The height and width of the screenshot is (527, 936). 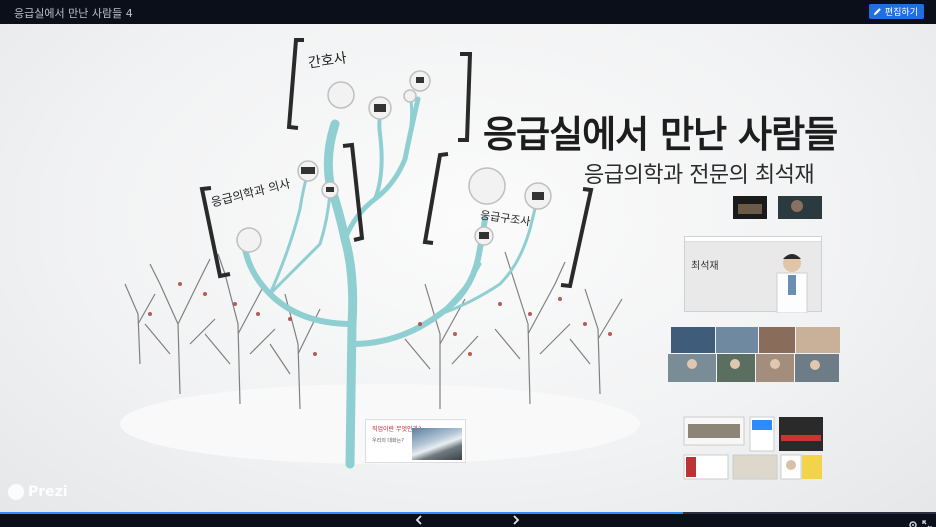 What do you see at coordinates (388, 441) in the screenshot?
I see `lecture-question: 우리의 대화는?` at bounding box center [388, 441].